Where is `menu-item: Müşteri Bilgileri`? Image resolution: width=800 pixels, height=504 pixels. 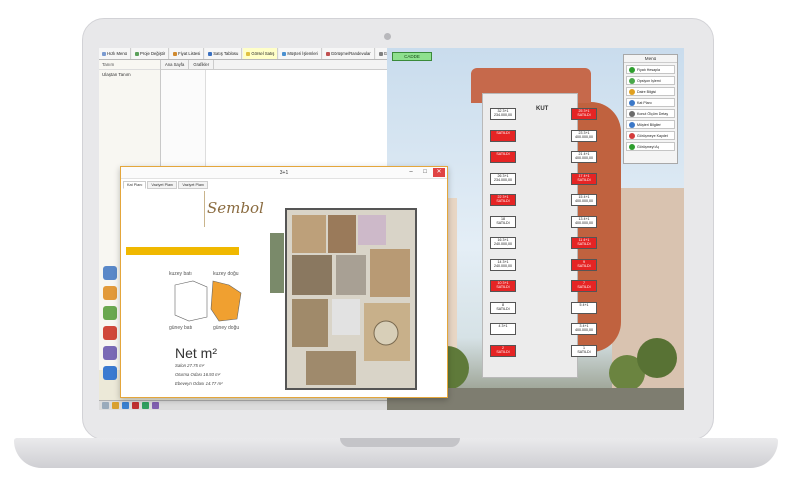
menu-item: Müşteri Bilgileri is located at coordinates (650, 124).